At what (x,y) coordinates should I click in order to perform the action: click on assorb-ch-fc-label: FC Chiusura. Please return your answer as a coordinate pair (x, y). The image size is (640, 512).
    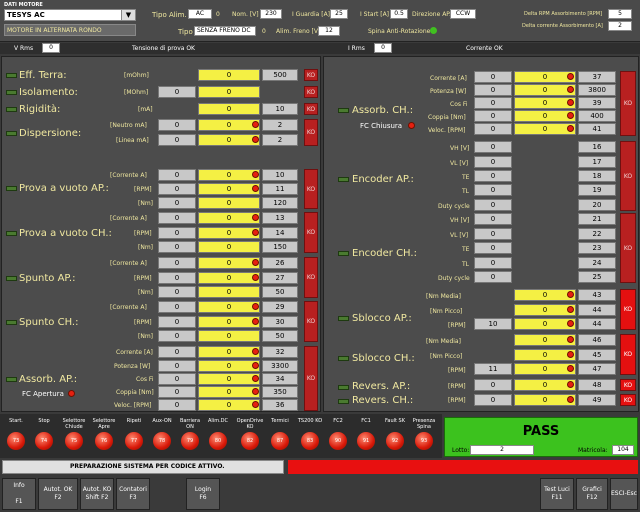
    Looking at the image, I should click on (381, 126).